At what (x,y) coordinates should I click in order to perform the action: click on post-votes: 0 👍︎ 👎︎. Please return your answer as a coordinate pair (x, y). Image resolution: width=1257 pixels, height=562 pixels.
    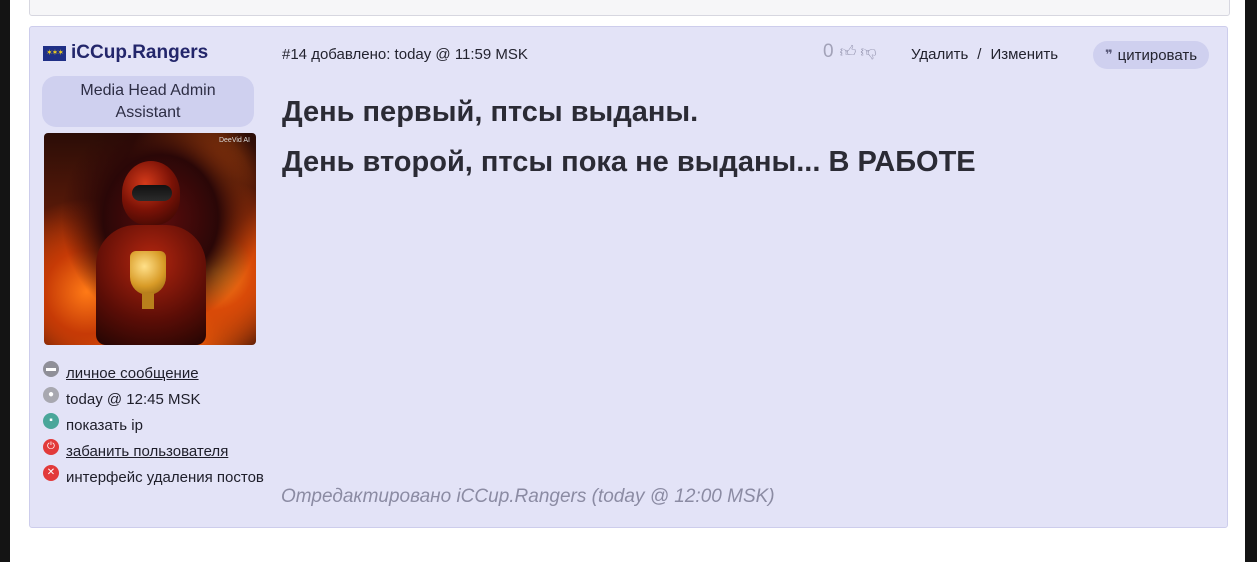
    Looking at the image, I should click on (852, 52).